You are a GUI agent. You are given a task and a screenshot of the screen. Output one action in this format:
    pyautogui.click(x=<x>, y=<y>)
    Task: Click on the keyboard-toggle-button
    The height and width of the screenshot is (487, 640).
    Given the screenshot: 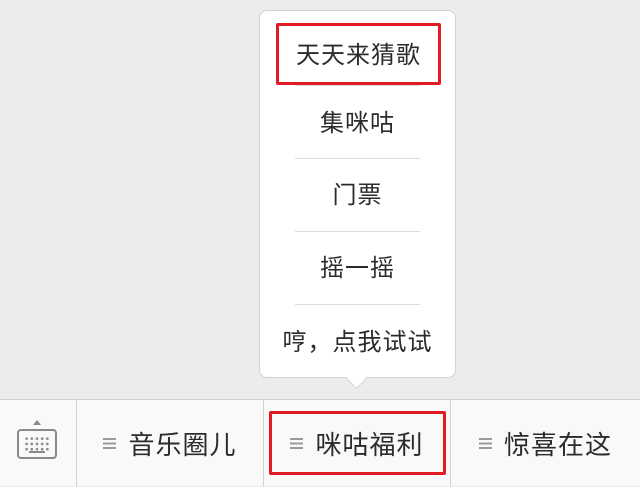 What is the action you would take?
    pyautogui.click(x=38, y=443)
    